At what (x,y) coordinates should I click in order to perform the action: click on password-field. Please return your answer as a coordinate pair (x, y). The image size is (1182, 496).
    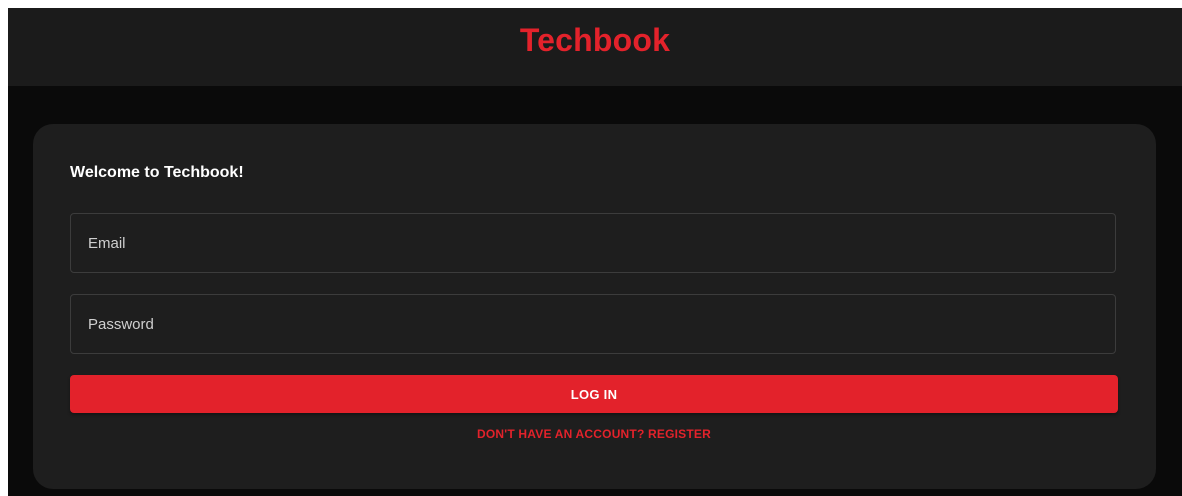
    Looking at the image, I should click on (593, 324).